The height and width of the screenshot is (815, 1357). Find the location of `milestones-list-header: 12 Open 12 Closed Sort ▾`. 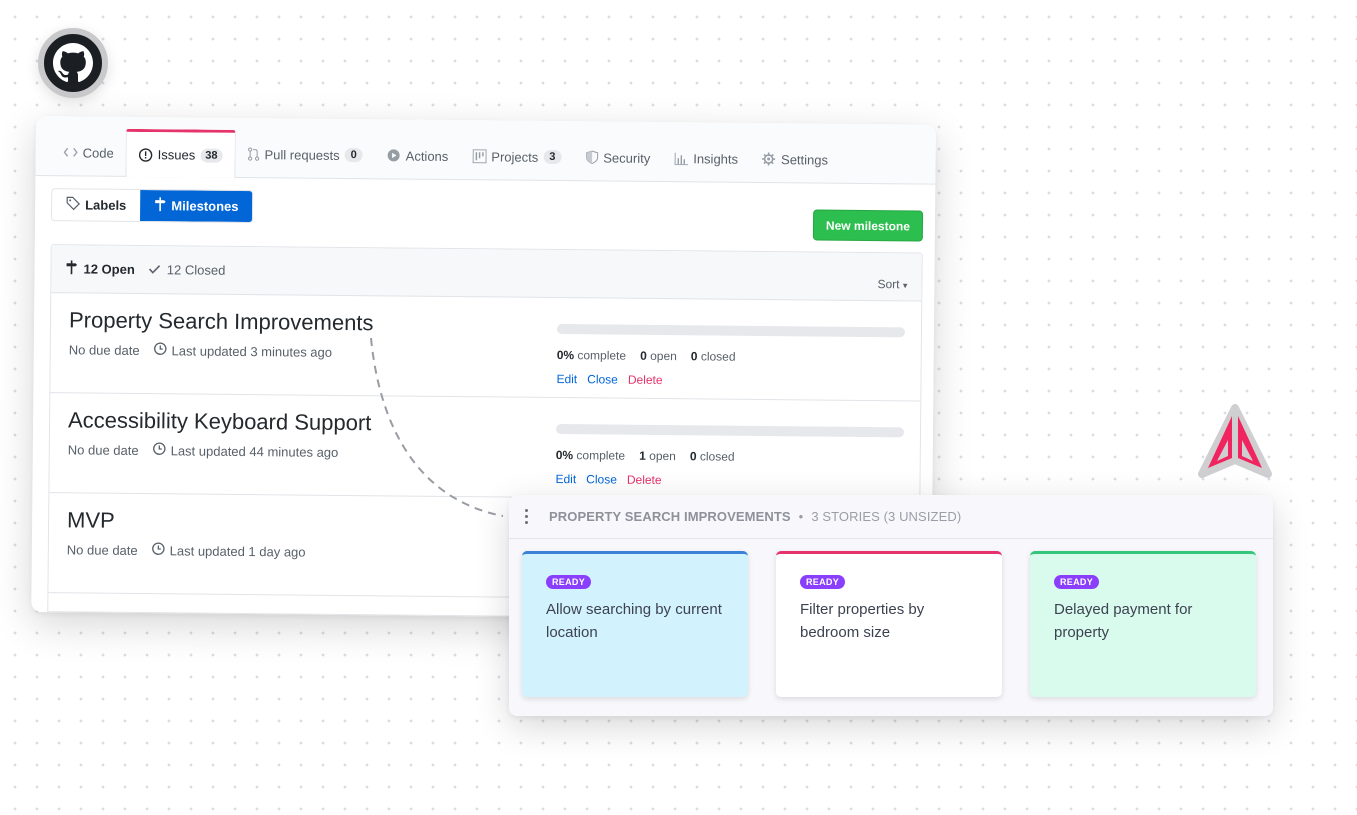

milestones-list-header: 12 Open 12 Closed Sort ▾ is located at coordinates (486, 273).